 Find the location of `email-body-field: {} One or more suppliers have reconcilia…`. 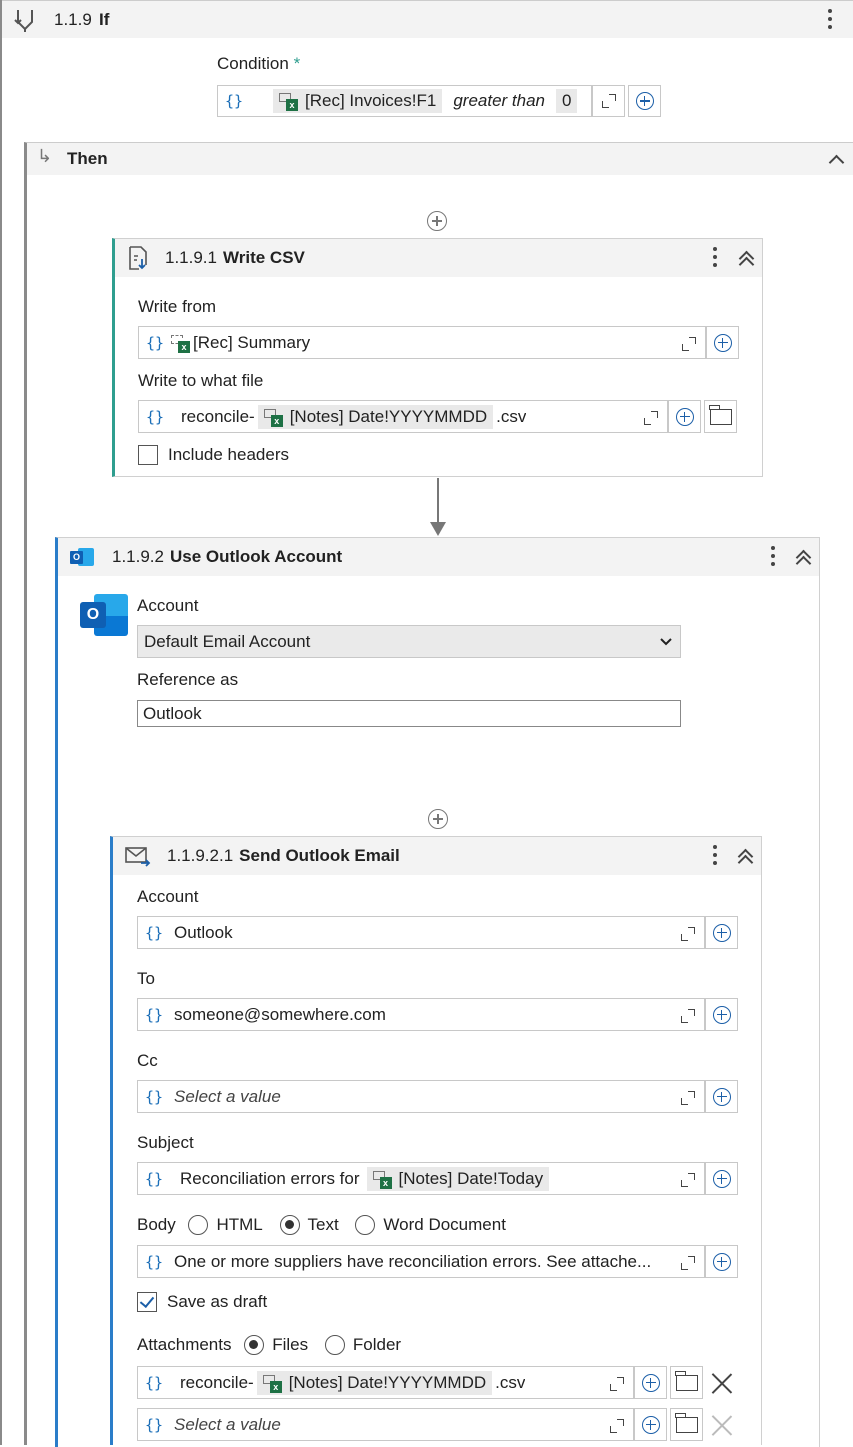

email-body-field: {} One or more suppliers have reconcilia… is located at coordinates (421, 1261).